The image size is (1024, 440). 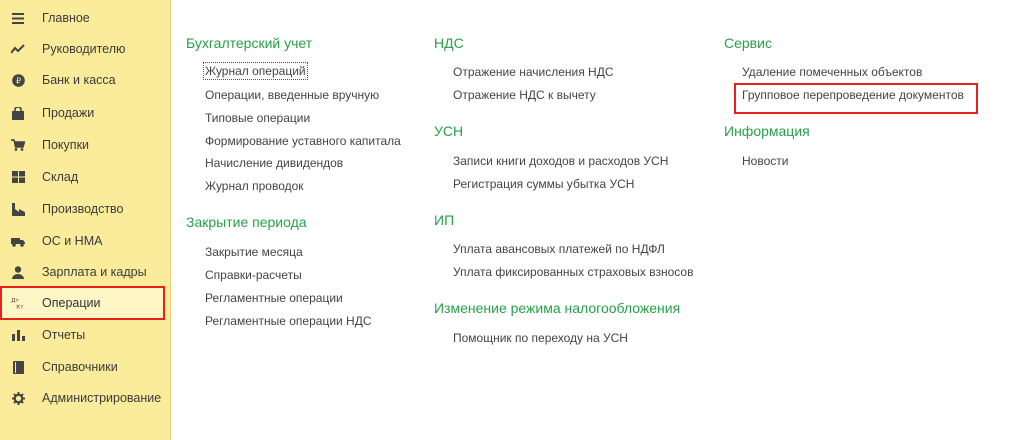 I want to click on person-icon, so click(x=18, y=272).